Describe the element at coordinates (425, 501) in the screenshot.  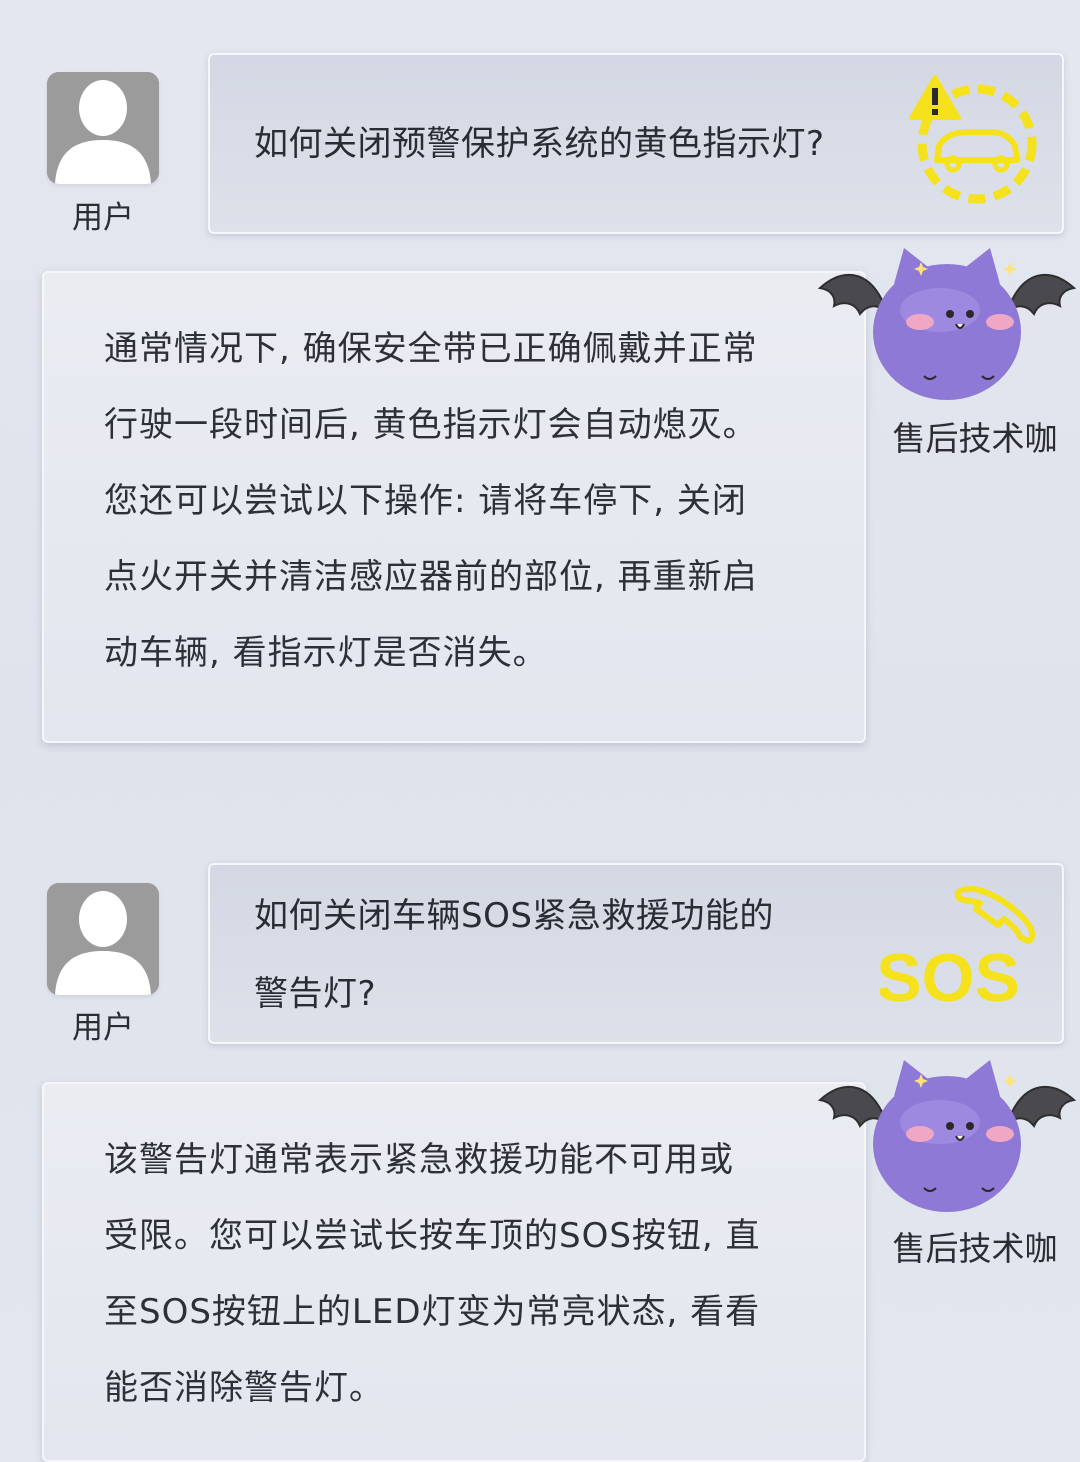
I see `answer-line: 您还可以尝试以下操作: 请将车停下, 关闭` at that location.